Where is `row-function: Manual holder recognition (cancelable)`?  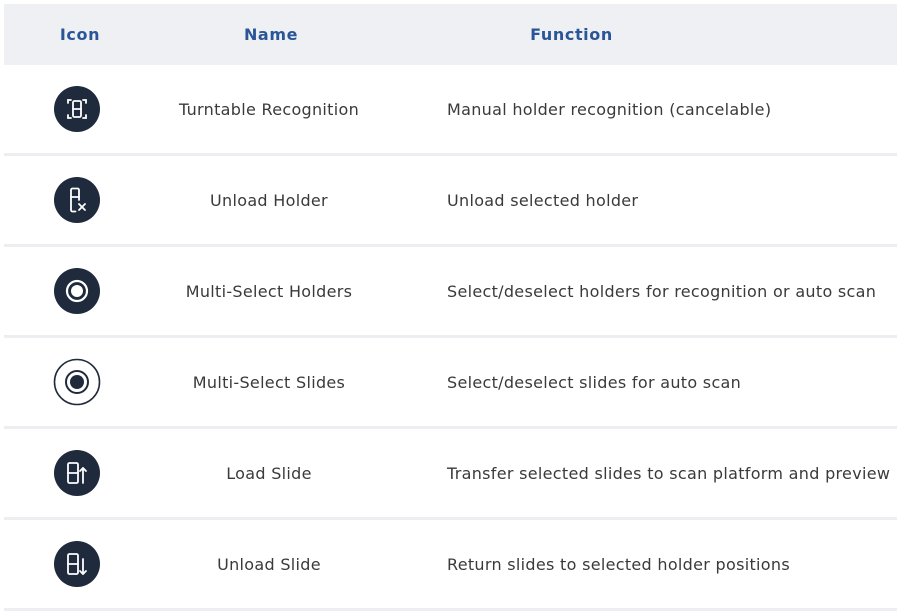
row-function: Manual holder recognition (cancelable) is located at coordinates (609, 109).